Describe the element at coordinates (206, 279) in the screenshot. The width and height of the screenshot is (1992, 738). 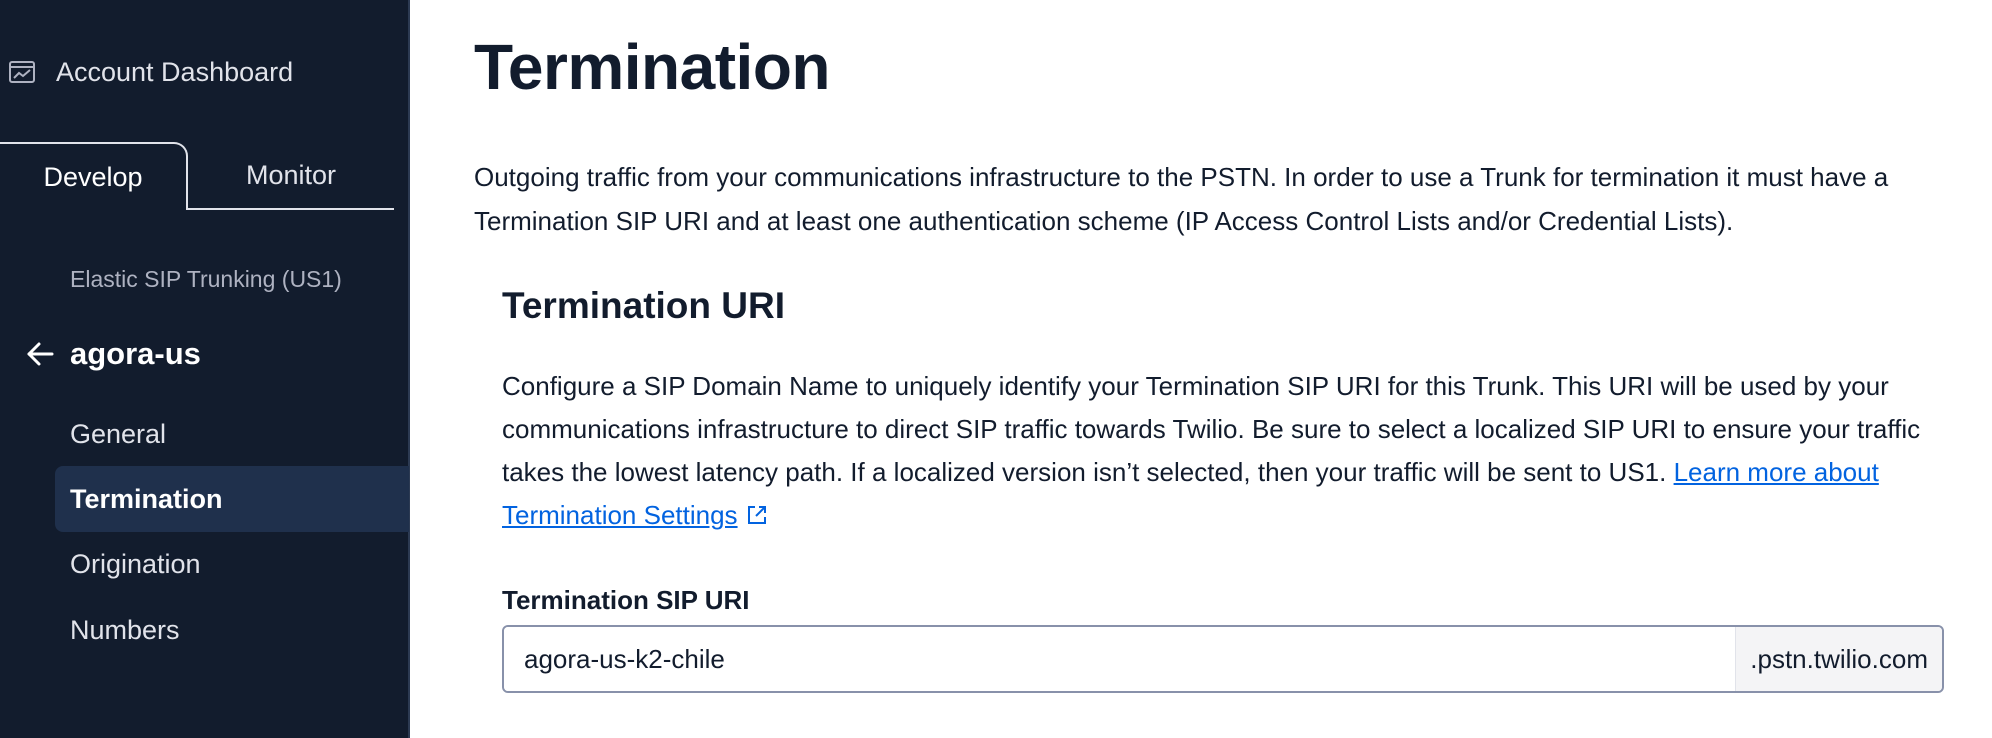
I see `service-label: Elastic SIP Trunking (US1)` at that location.